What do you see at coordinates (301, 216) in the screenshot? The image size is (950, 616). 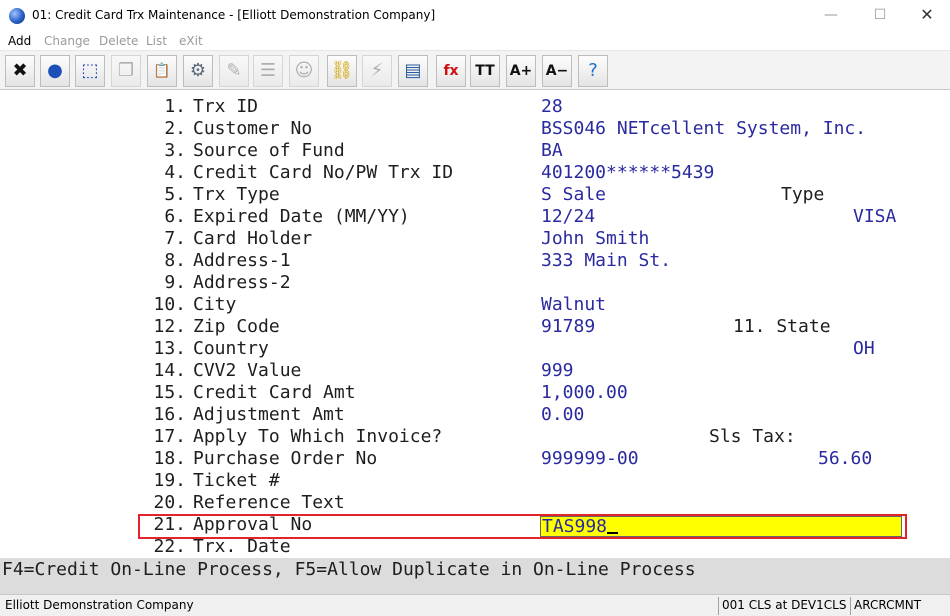 I see `field-label: Expired Date (MM/YY)` at bounding box center [301, 216].